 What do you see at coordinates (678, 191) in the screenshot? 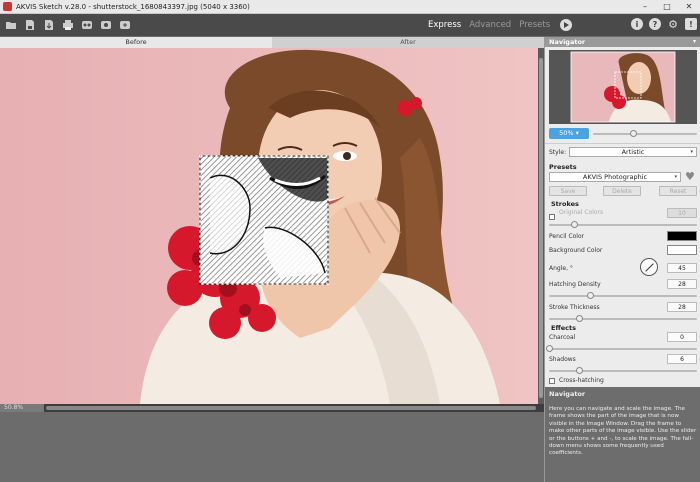
I see `reset-preset-button: Reset` at bounding box center [678, 191].